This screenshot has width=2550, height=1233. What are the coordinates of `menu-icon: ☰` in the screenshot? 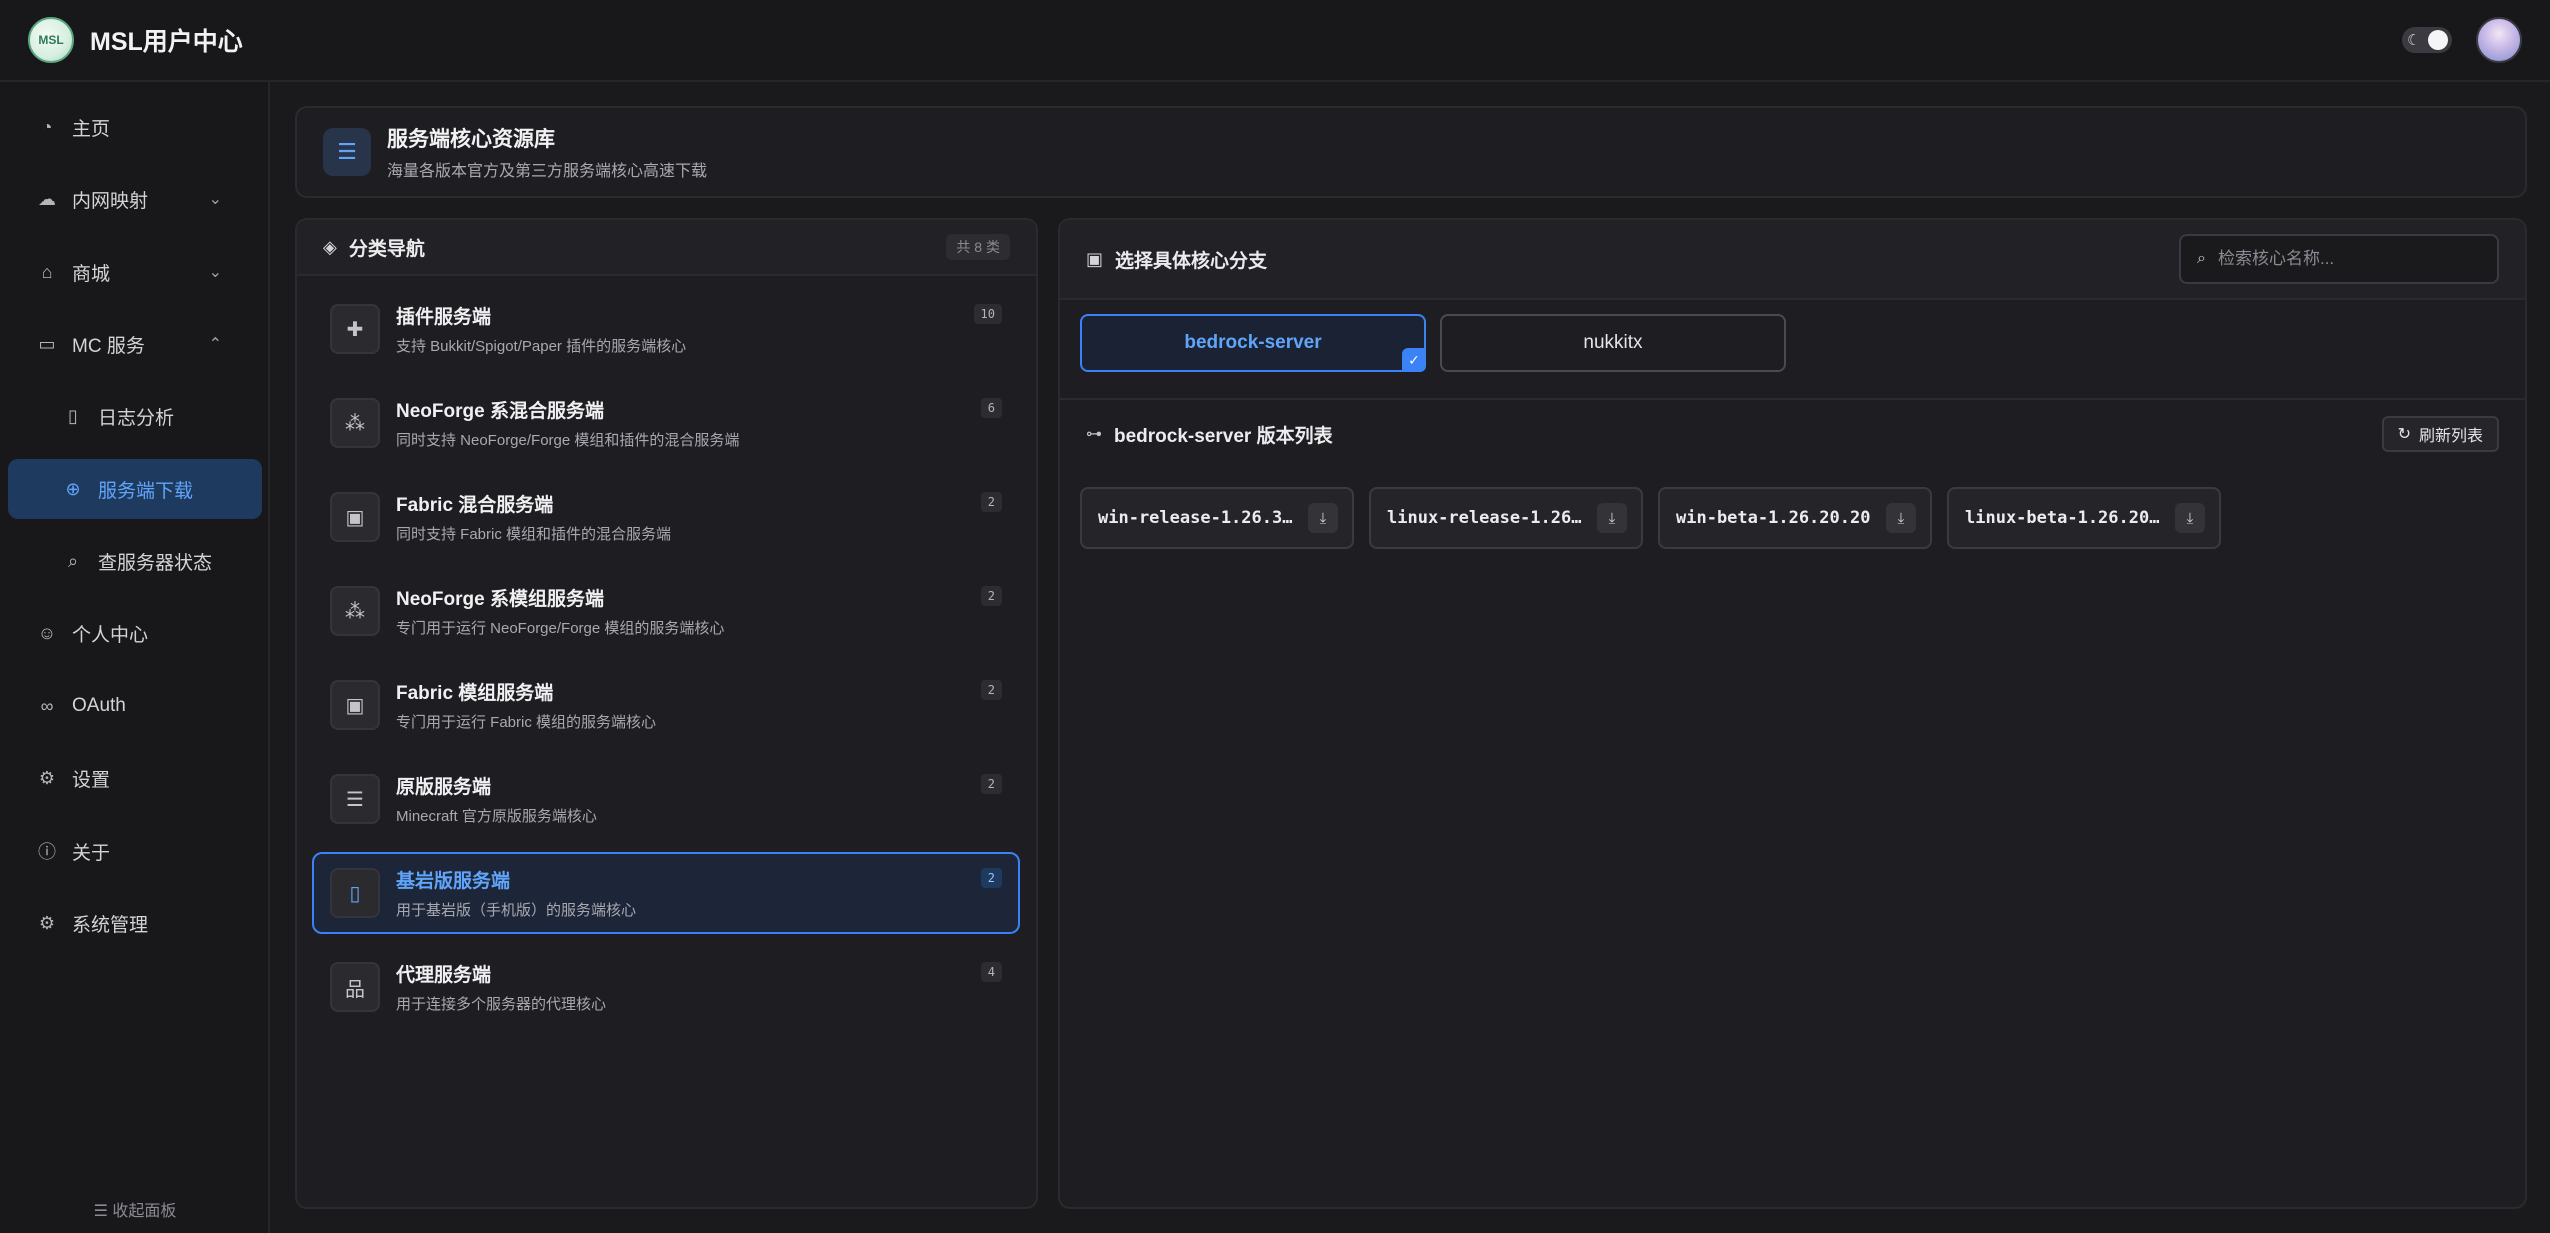 It's located at (100, 1211).